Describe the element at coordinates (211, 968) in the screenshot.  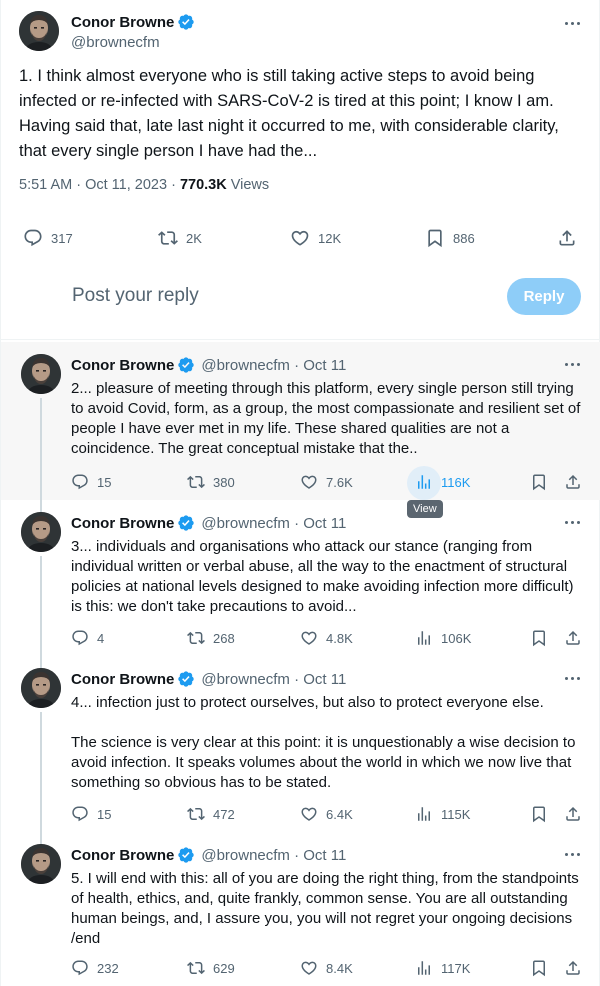
I see `repost-button: 629` at that location.